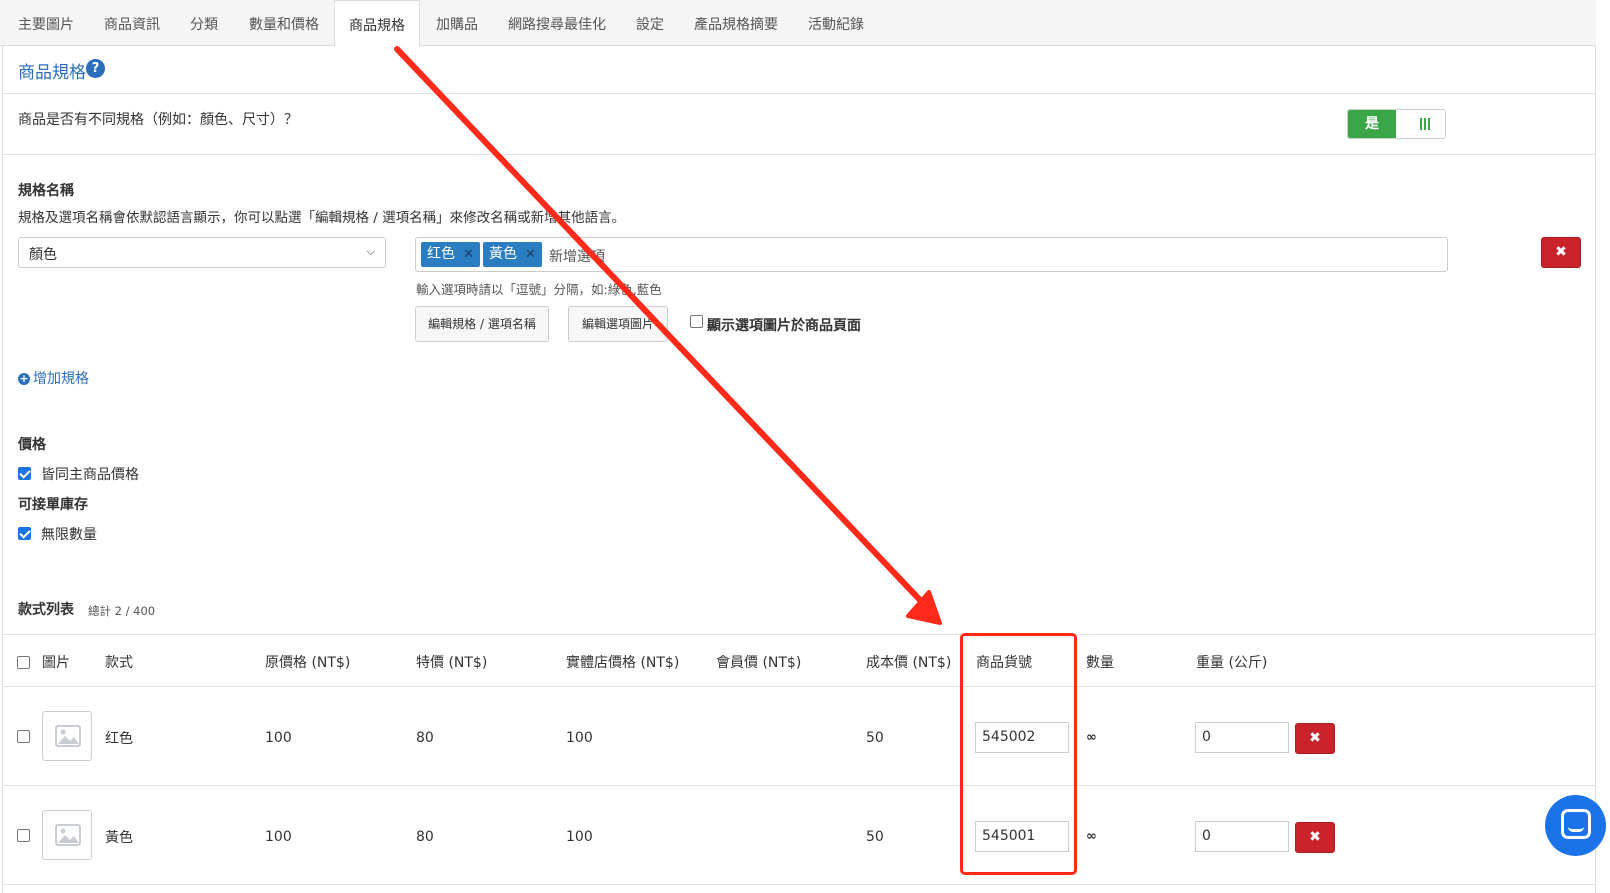 The image size is (1610, 893). I want to click on toggle-yes-label: 是, so click(1372, 124).